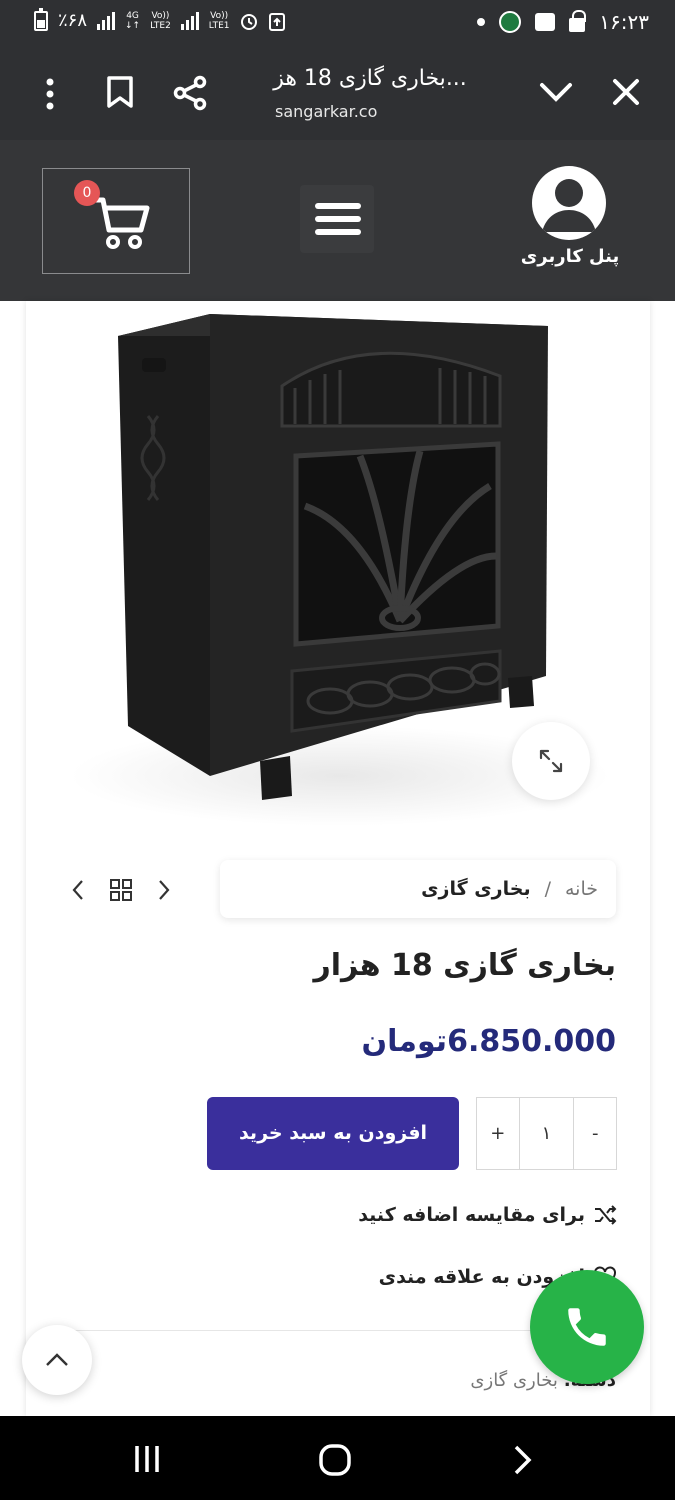 The image size is (675, 1500). I want to click on compare-link: برای مقایسه اضافه کنید, so click(473, 1215).